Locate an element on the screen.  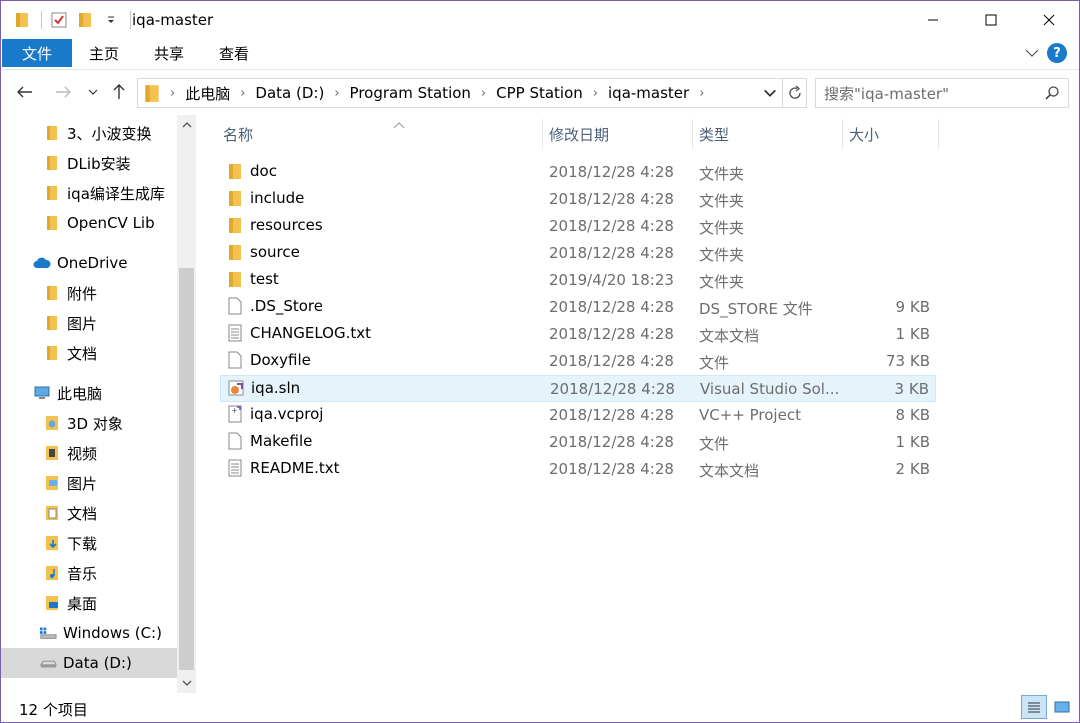
quick-access-toolbar is located at coordinates (74, 20).